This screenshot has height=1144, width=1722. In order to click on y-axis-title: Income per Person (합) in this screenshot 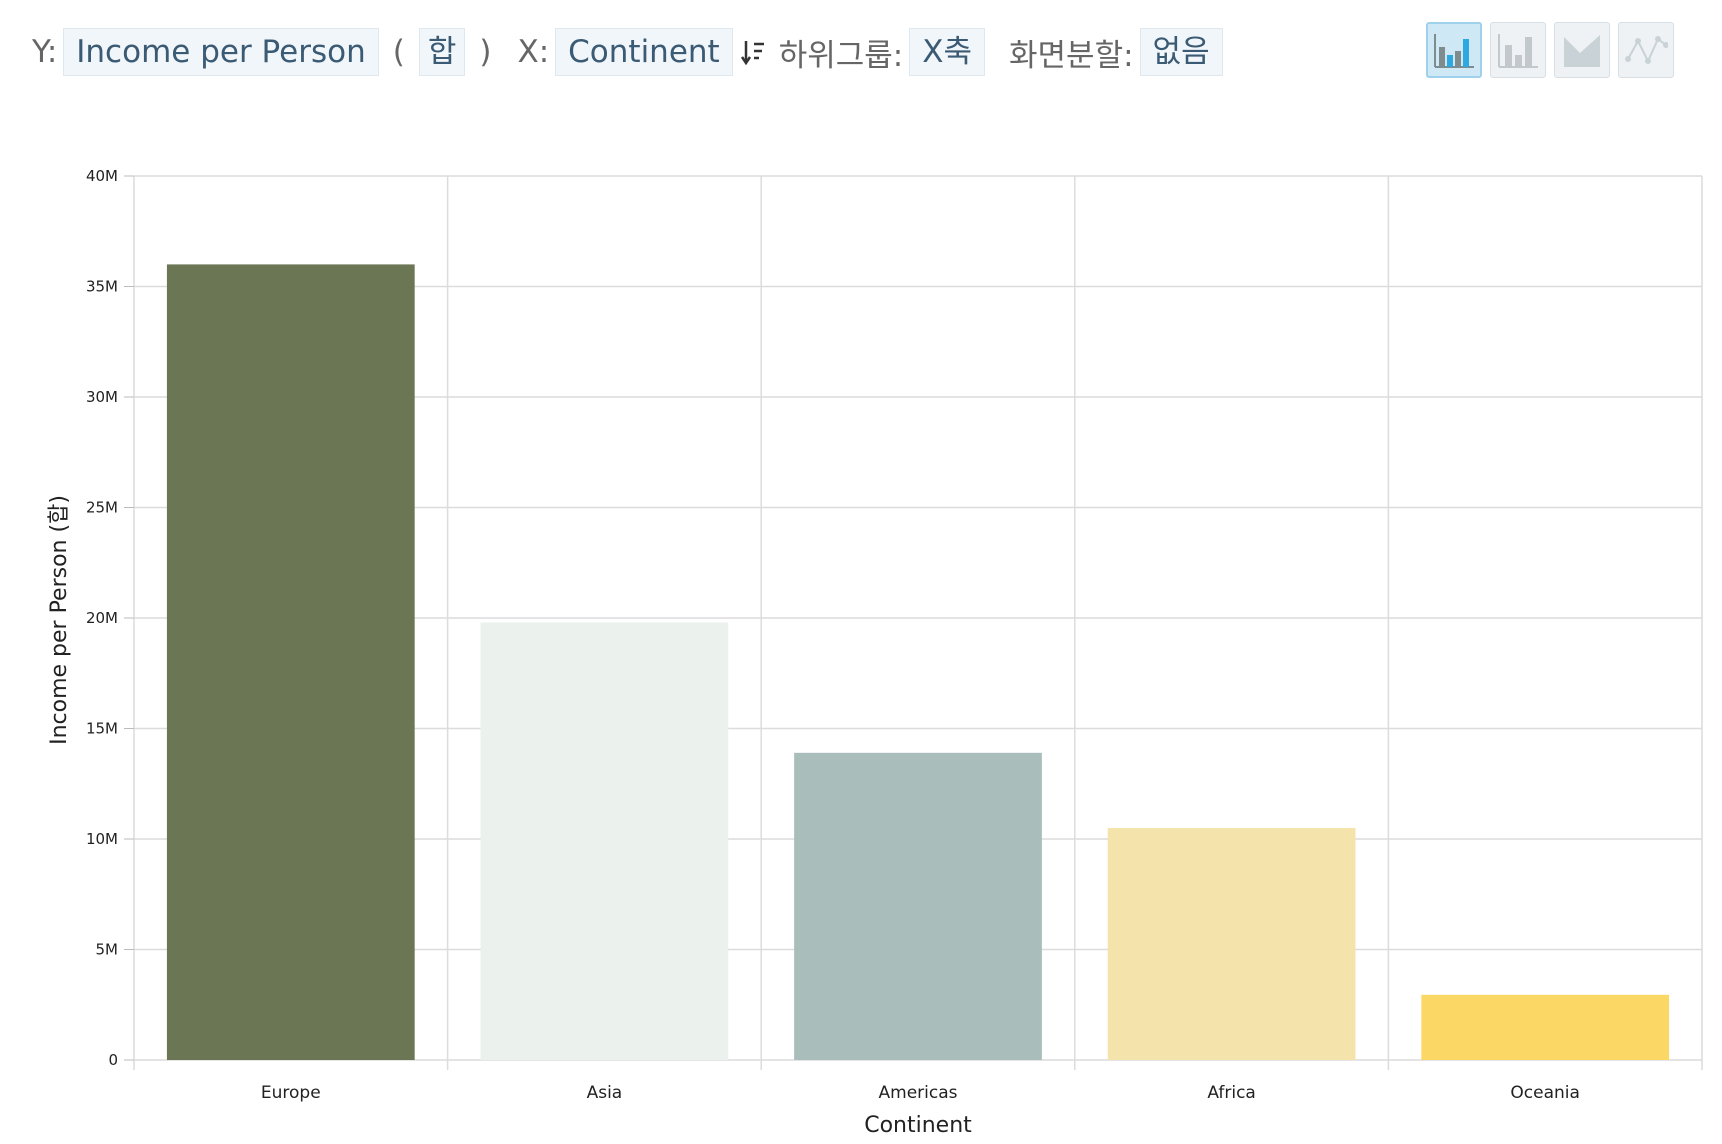, I will do `click(59, 620)`.